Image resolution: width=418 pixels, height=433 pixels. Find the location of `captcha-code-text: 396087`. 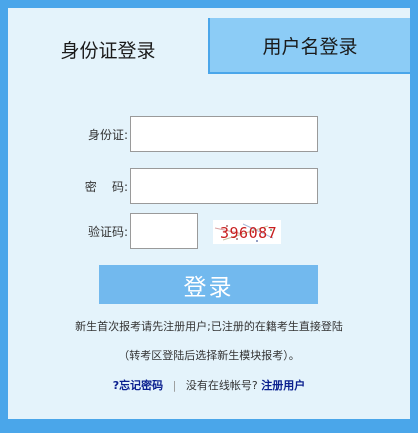

captcha-code-text: 396087 is located at coordinates (249, 233).